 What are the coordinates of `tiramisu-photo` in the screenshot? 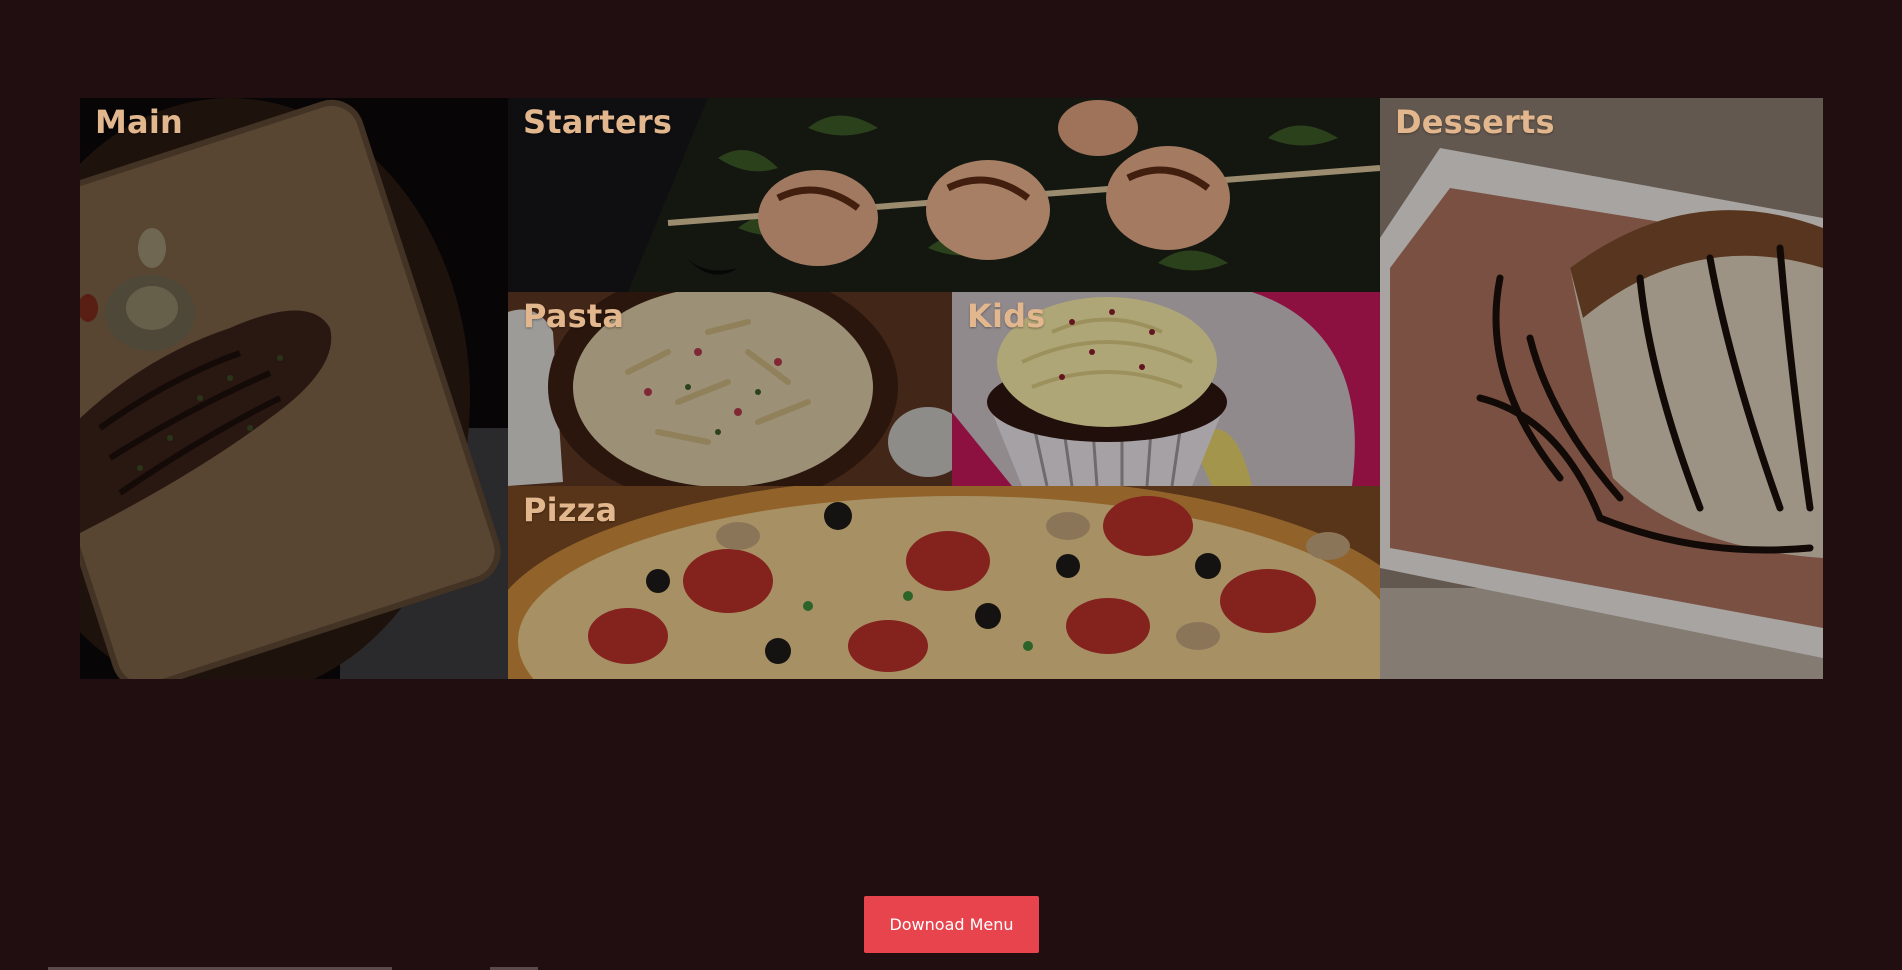 It's located at (1601, 388).